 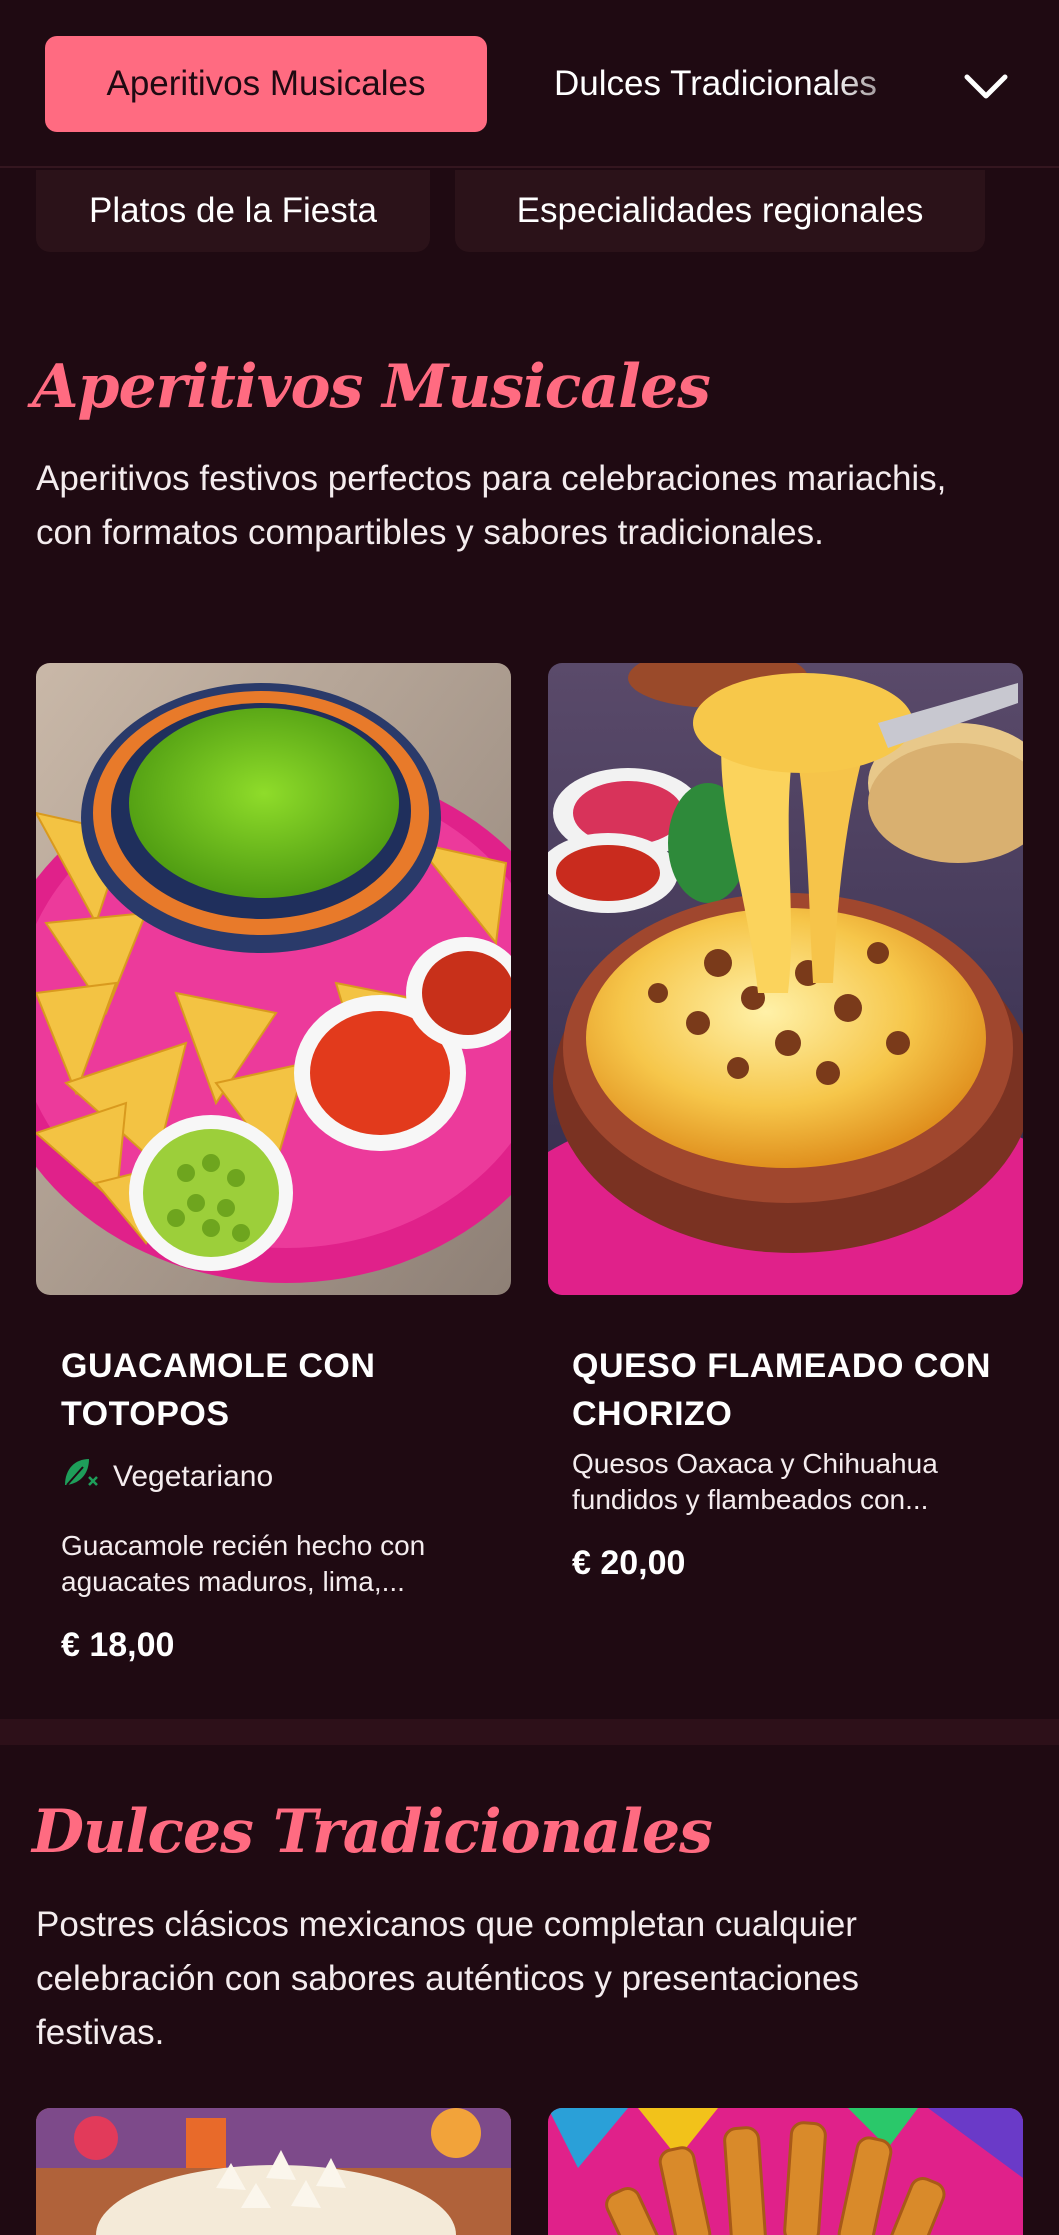 I want to click on tab-label: Platos de la Fiesta, so click(x=233, y=210).